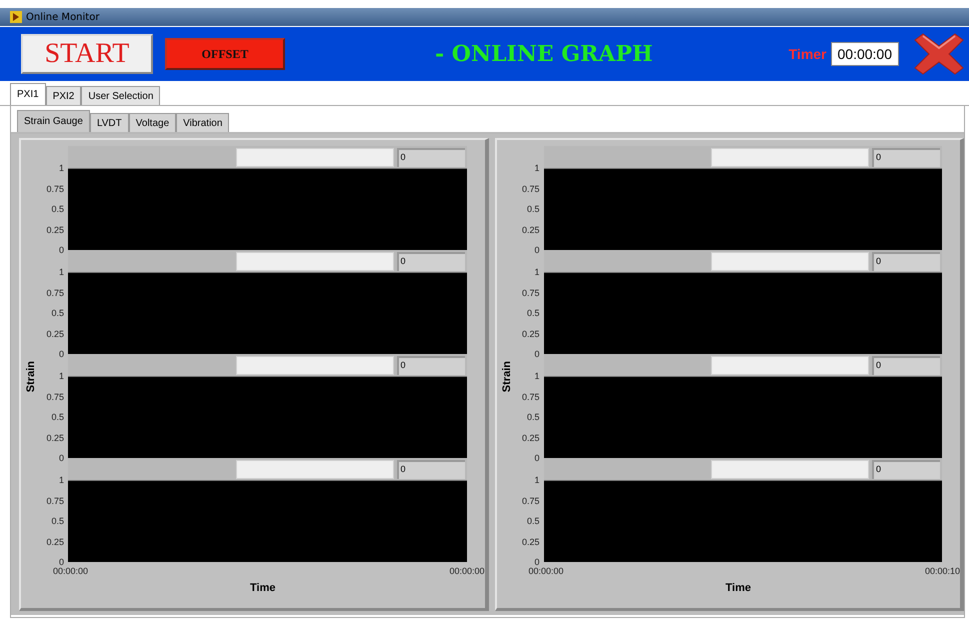 This screenshot has width=969, height=626. I want to click on app-icon, so click(16, 17).